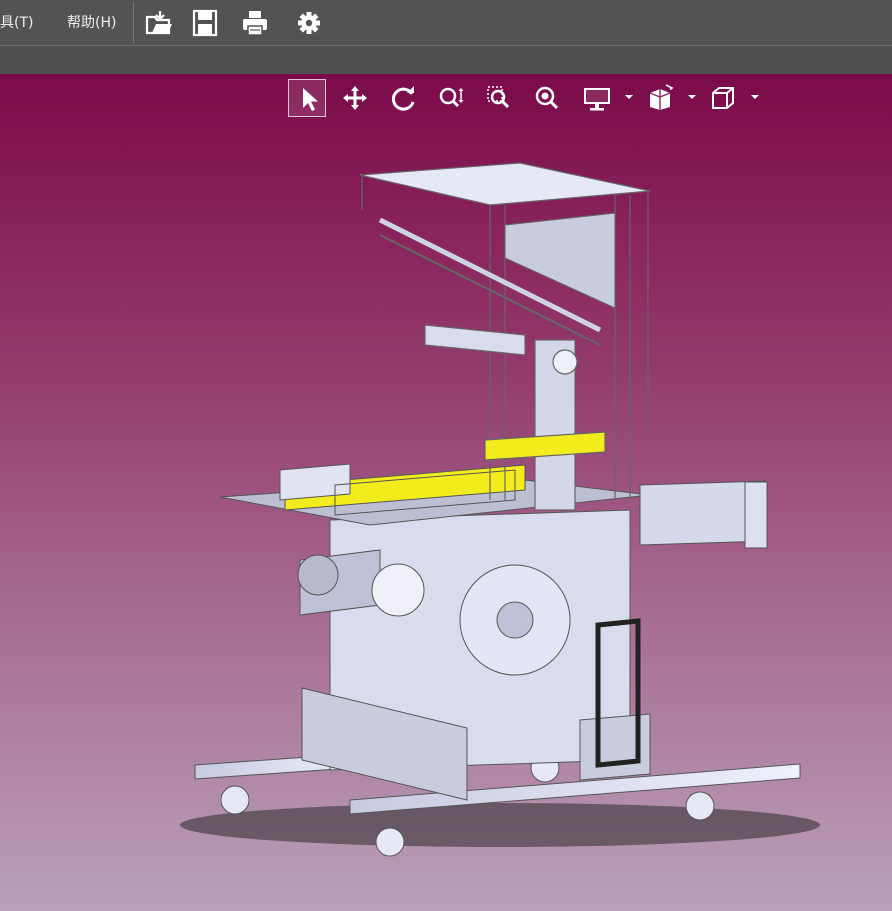 The image size is (892, 911). I want to click on menu-help: 帮助(H), so click(91, 23).